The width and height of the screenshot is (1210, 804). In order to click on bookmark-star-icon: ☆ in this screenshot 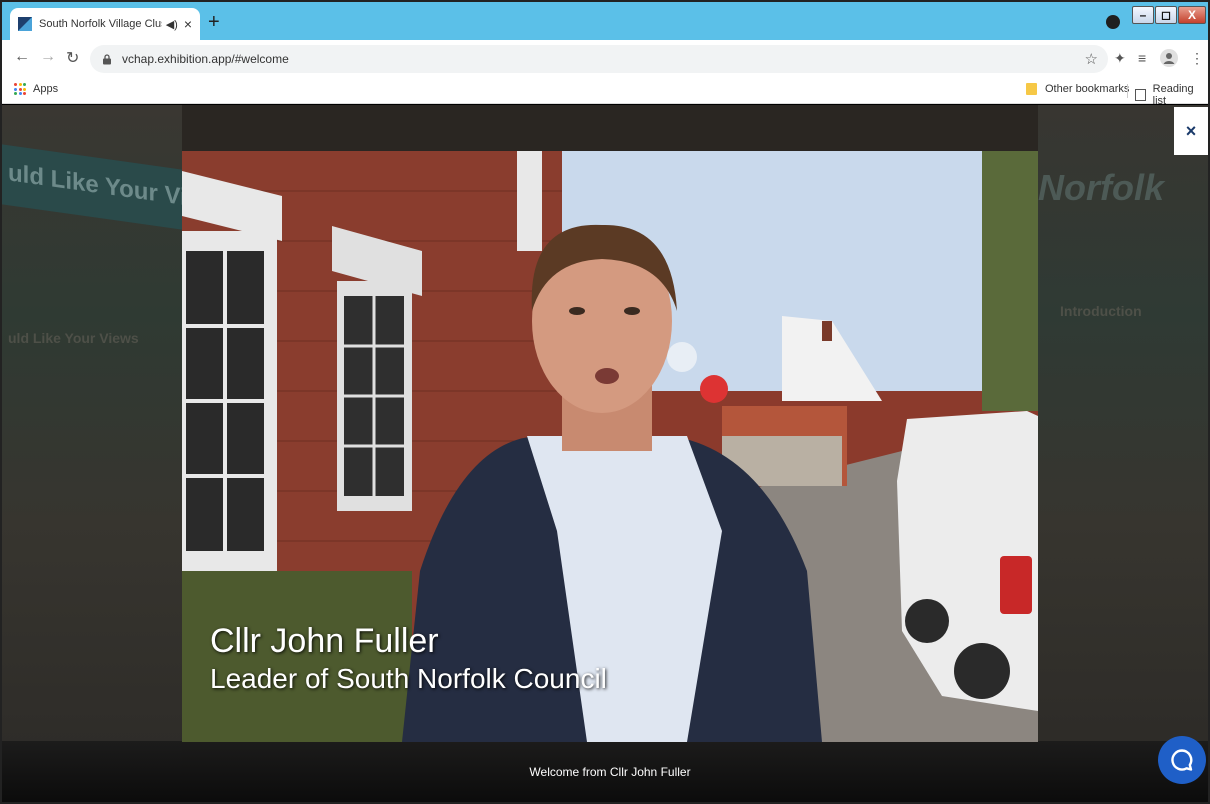, I will do `click(1091, 59)`.